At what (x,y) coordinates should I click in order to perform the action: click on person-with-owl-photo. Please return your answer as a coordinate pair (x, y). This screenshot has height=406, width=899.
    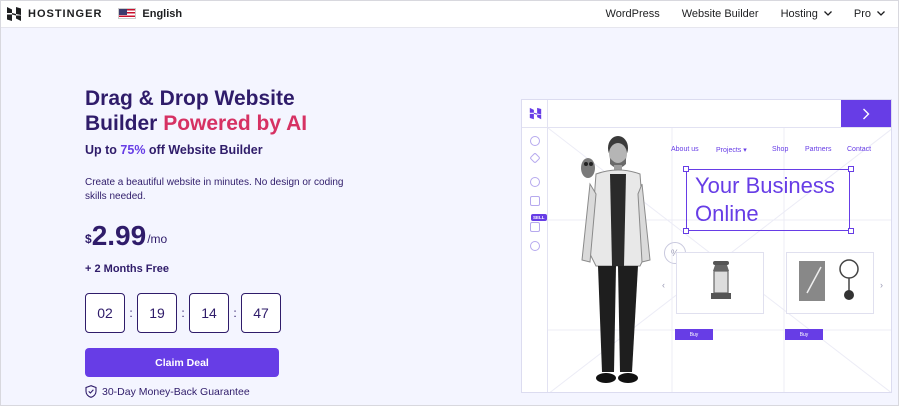
    Looking at the image, I should click on (616, 259).